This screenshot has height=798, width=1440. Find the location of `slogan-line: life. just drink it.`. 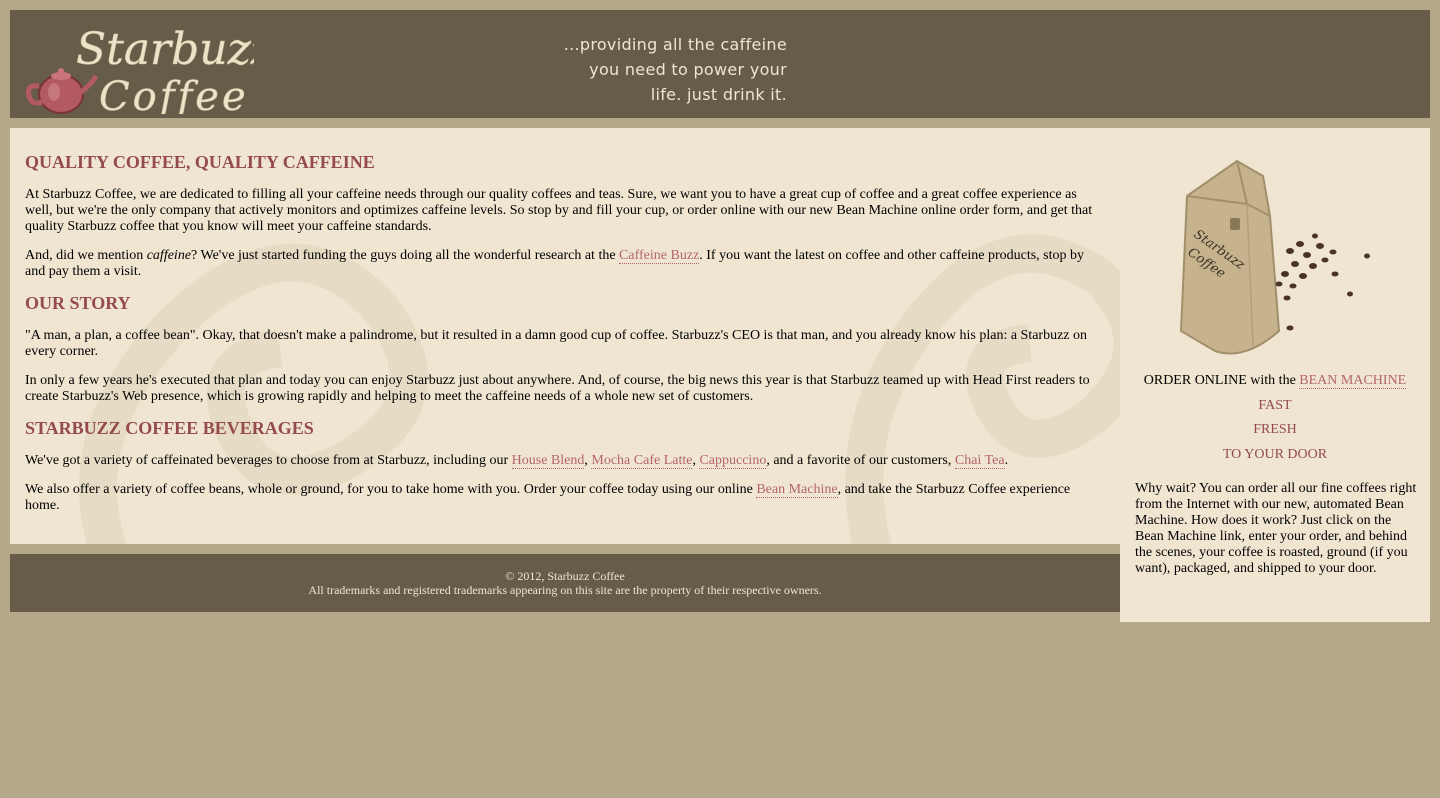

slogan-line: life. just drink it. is located at coordinates (718, 94).